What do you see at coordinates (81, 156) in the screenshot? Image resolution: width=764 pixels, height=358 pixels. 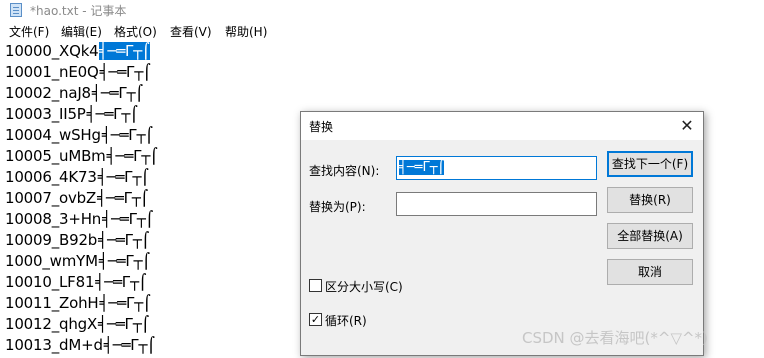 I see `text-line: 10005_uMBm╡─═Γ┬⌠` at bounding box center [81, 156].